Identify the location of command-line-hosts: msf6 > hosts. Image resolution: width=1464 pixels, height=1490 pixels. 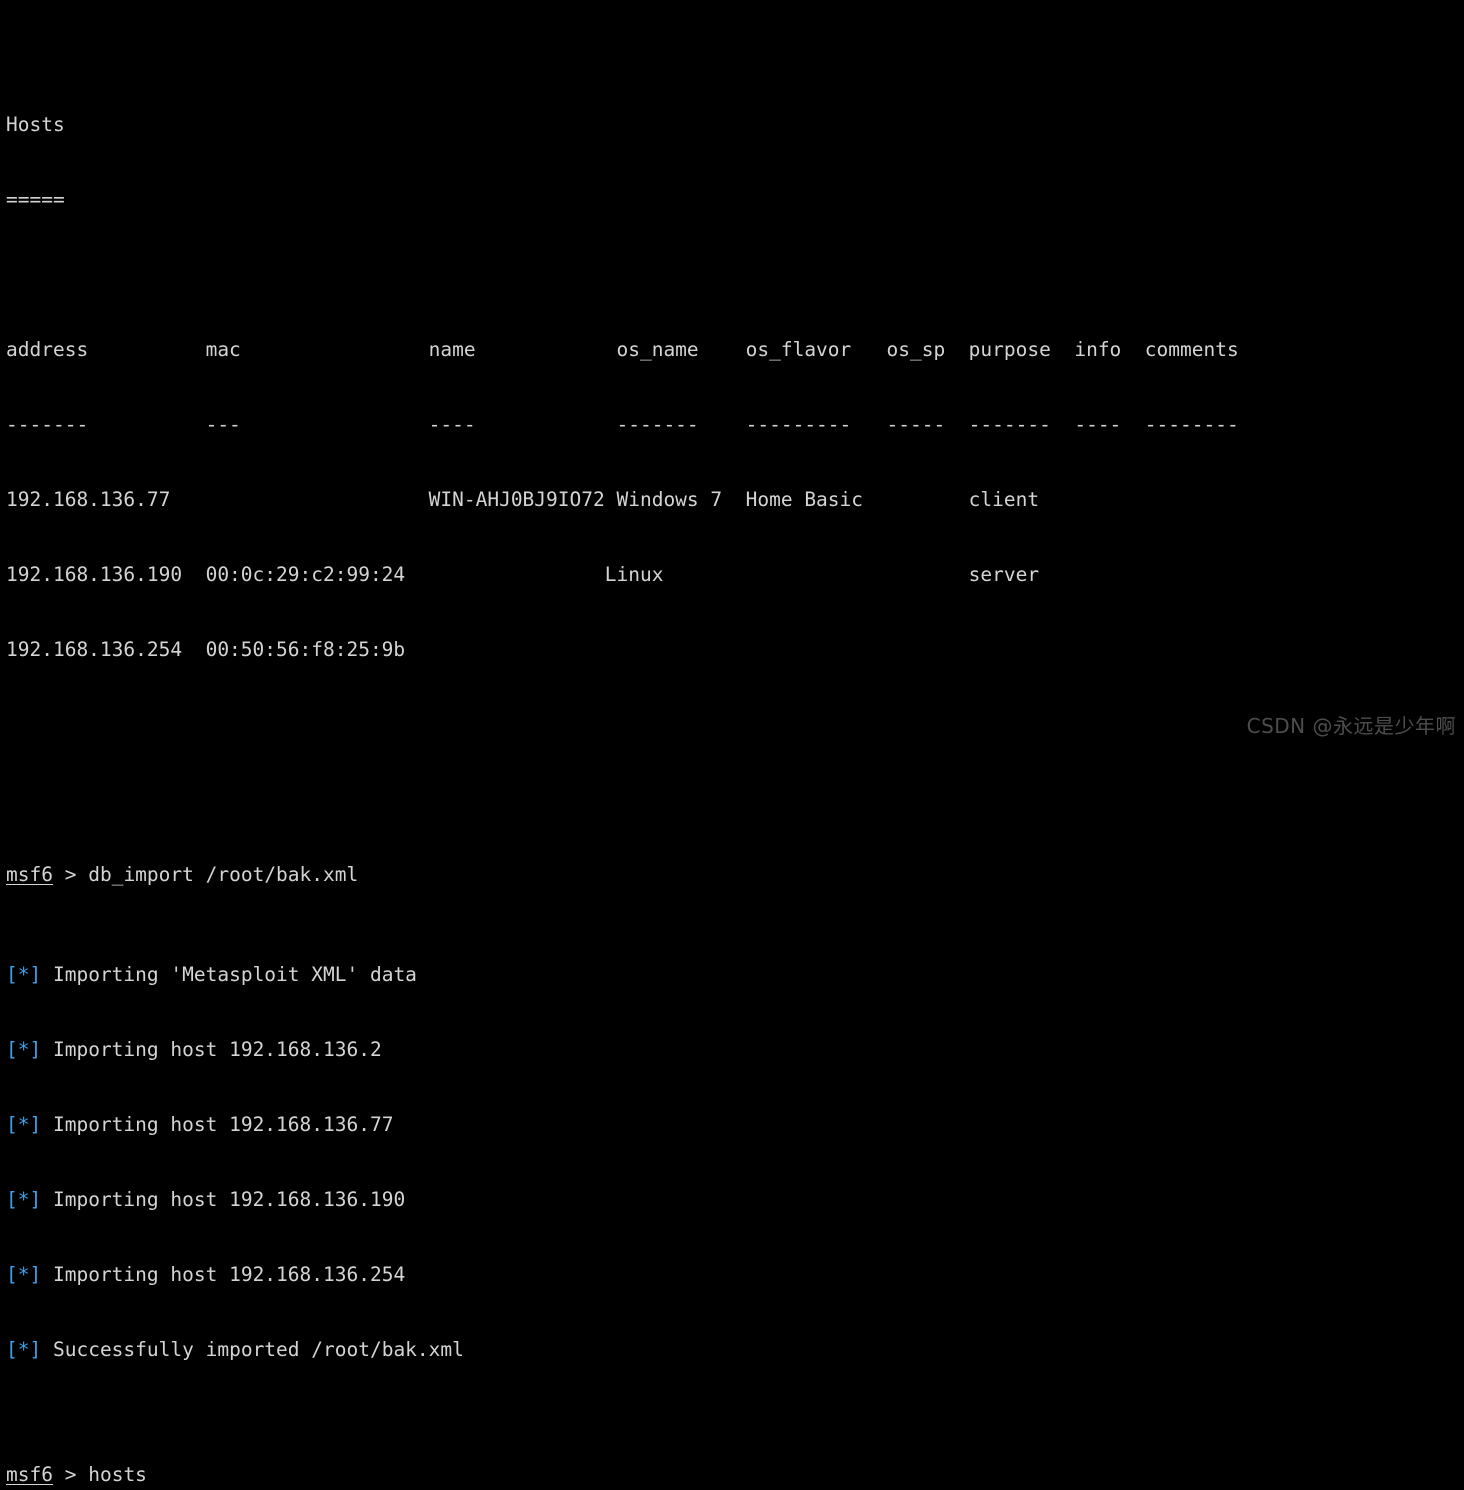
(735, 1474).